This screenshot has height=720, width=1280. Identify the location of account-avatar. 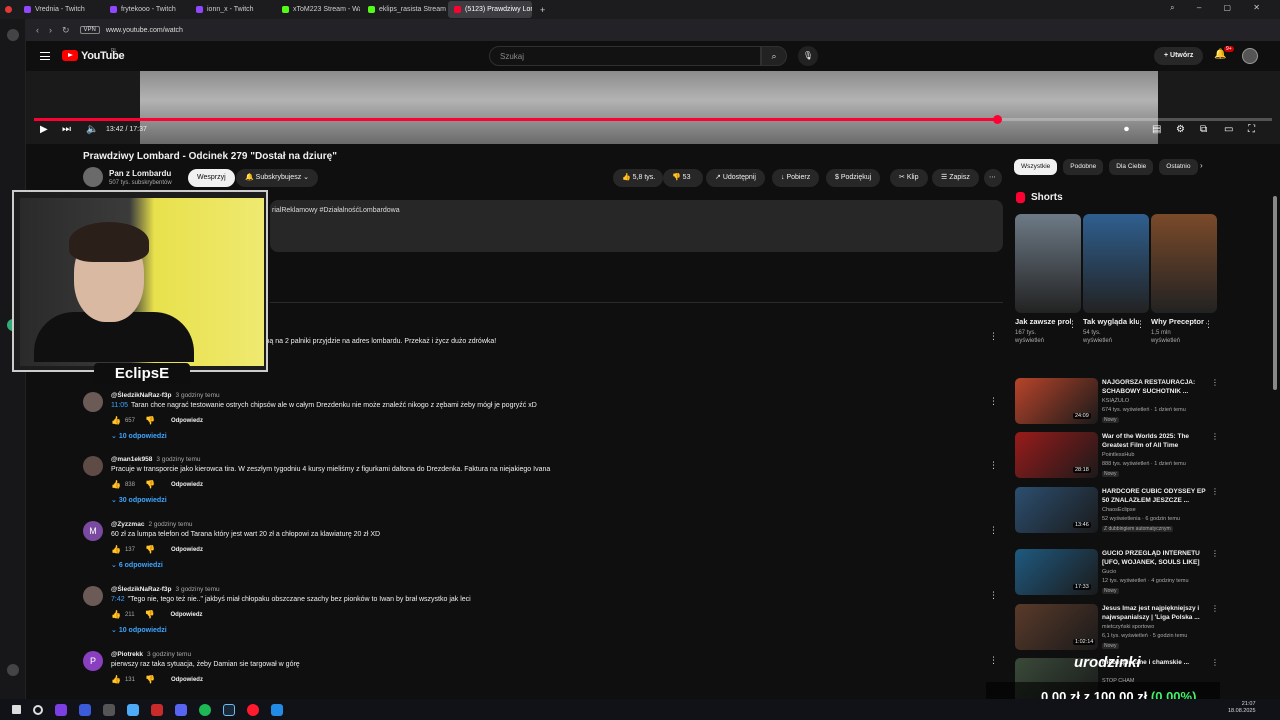
(1250, 56).